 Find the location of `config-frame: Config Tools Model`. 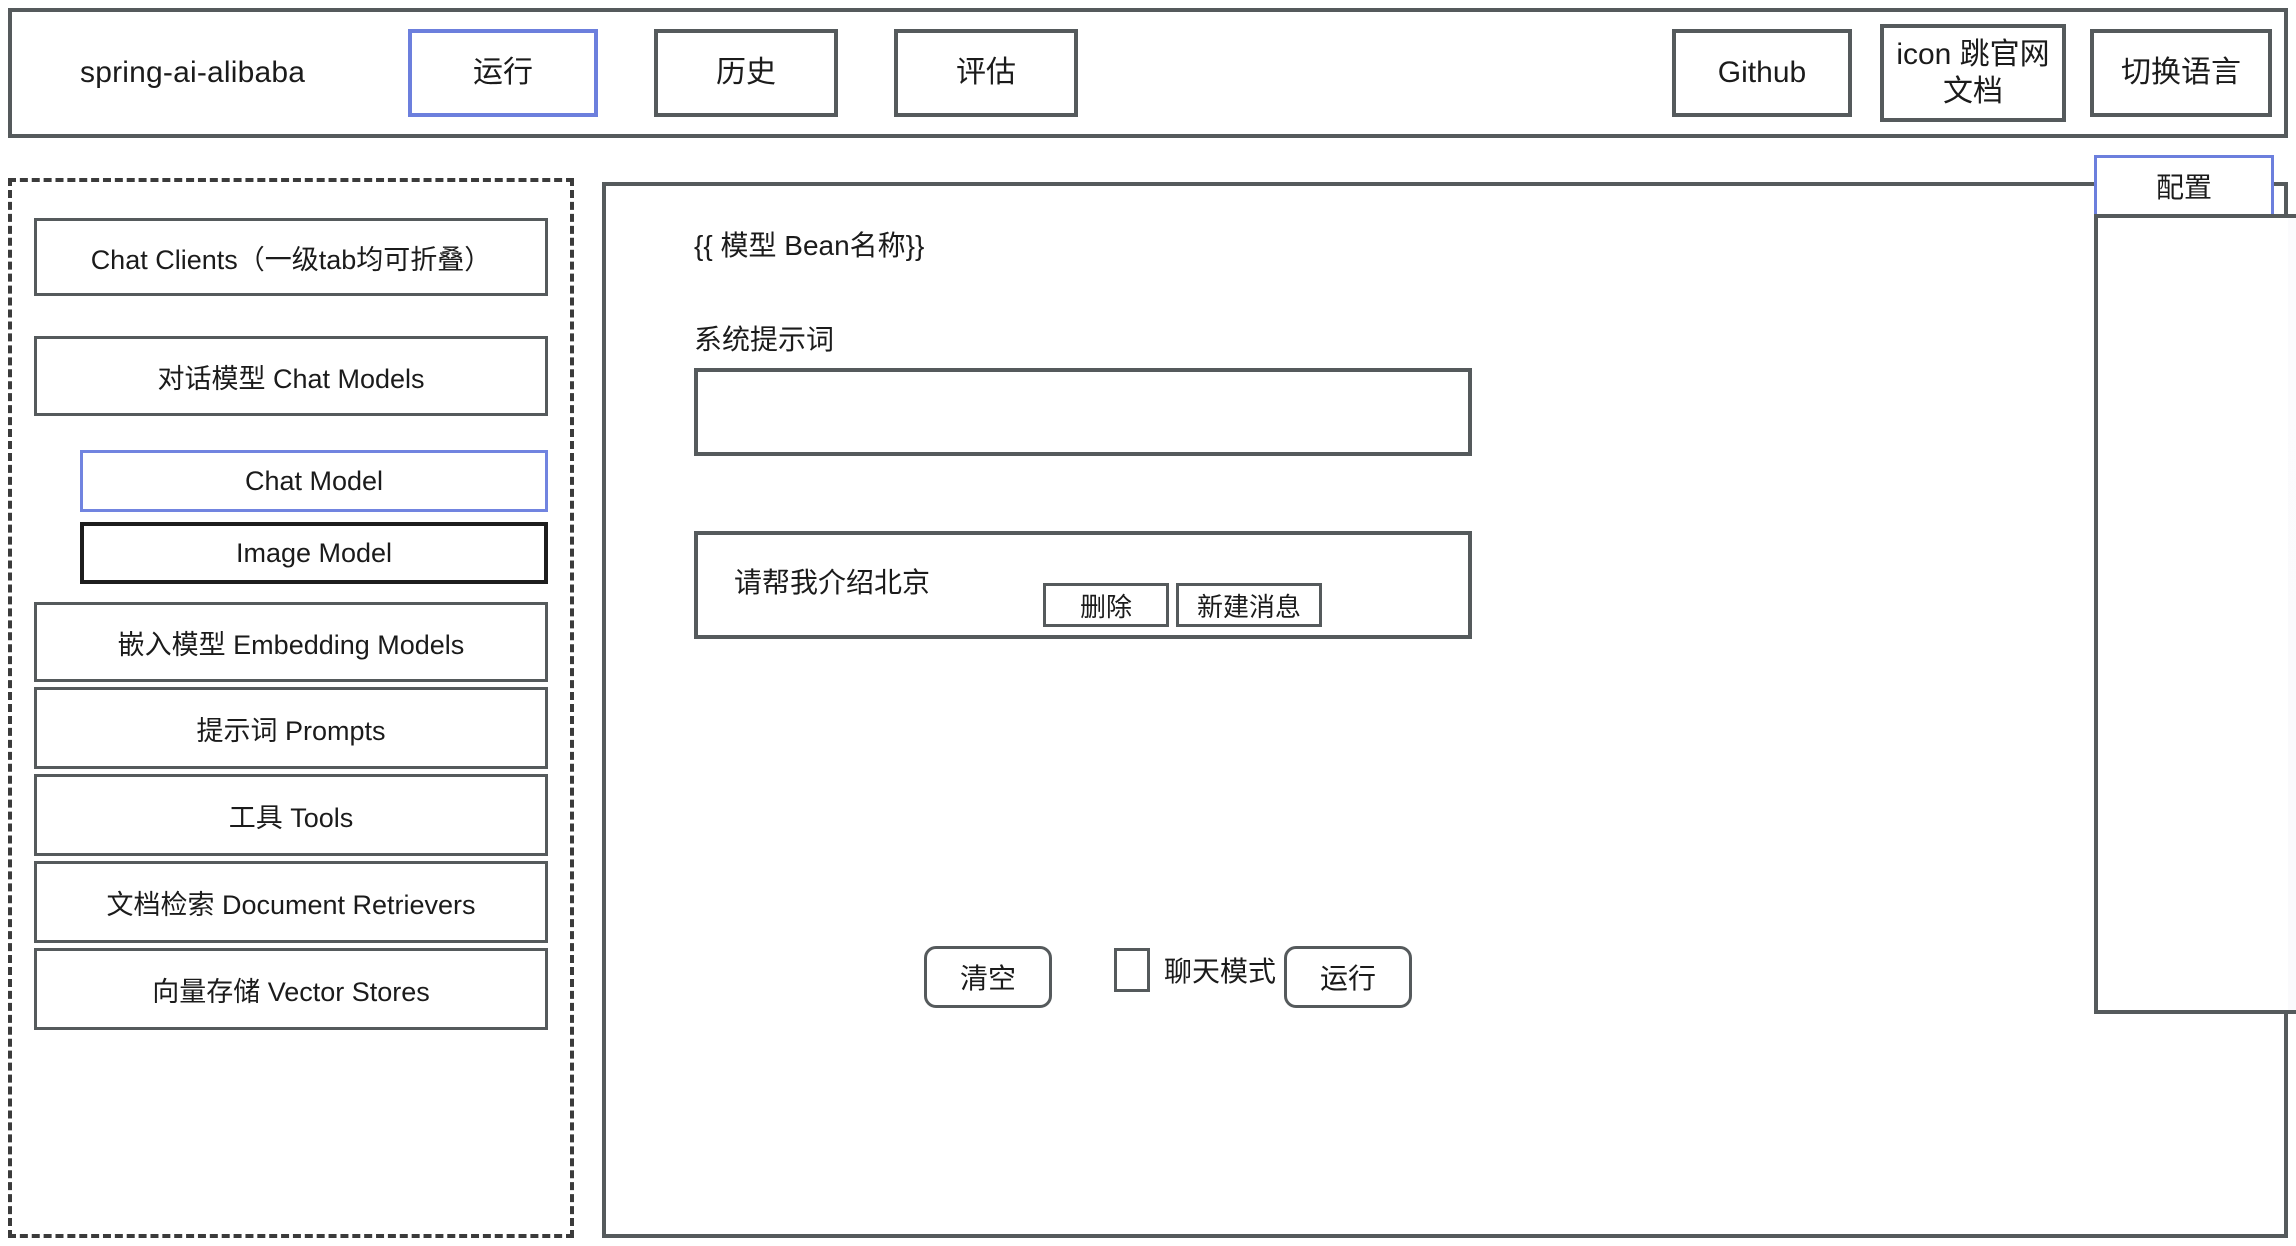

config-frame: Config Tools Model is located at coordinates (2195, 614).